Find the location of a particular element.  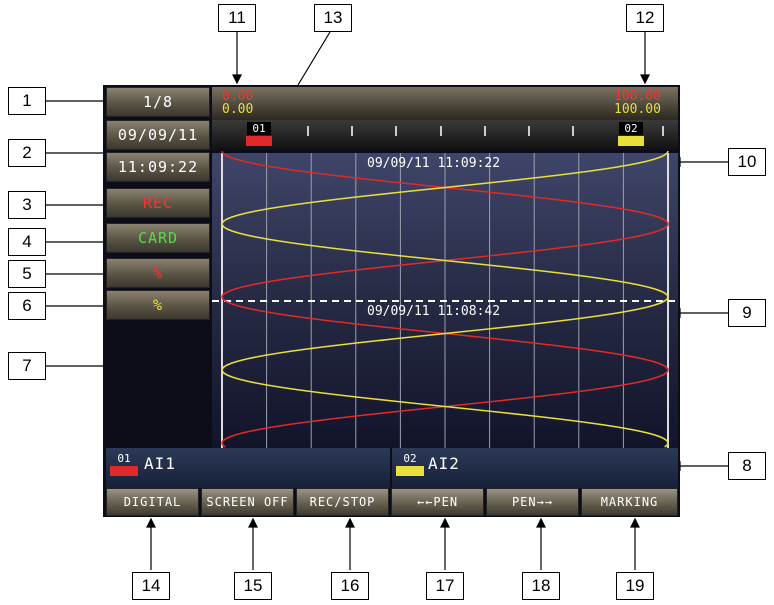

scale-min-pen2: 0.00 is located at coordinates (238, 109).